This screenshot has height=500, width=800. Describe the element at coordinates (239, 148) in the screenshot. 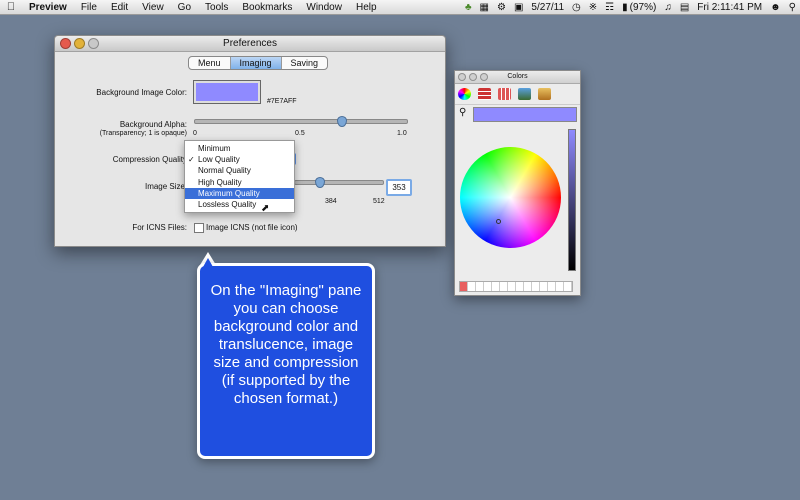

I see `option-minimum: Minimum` at that location.